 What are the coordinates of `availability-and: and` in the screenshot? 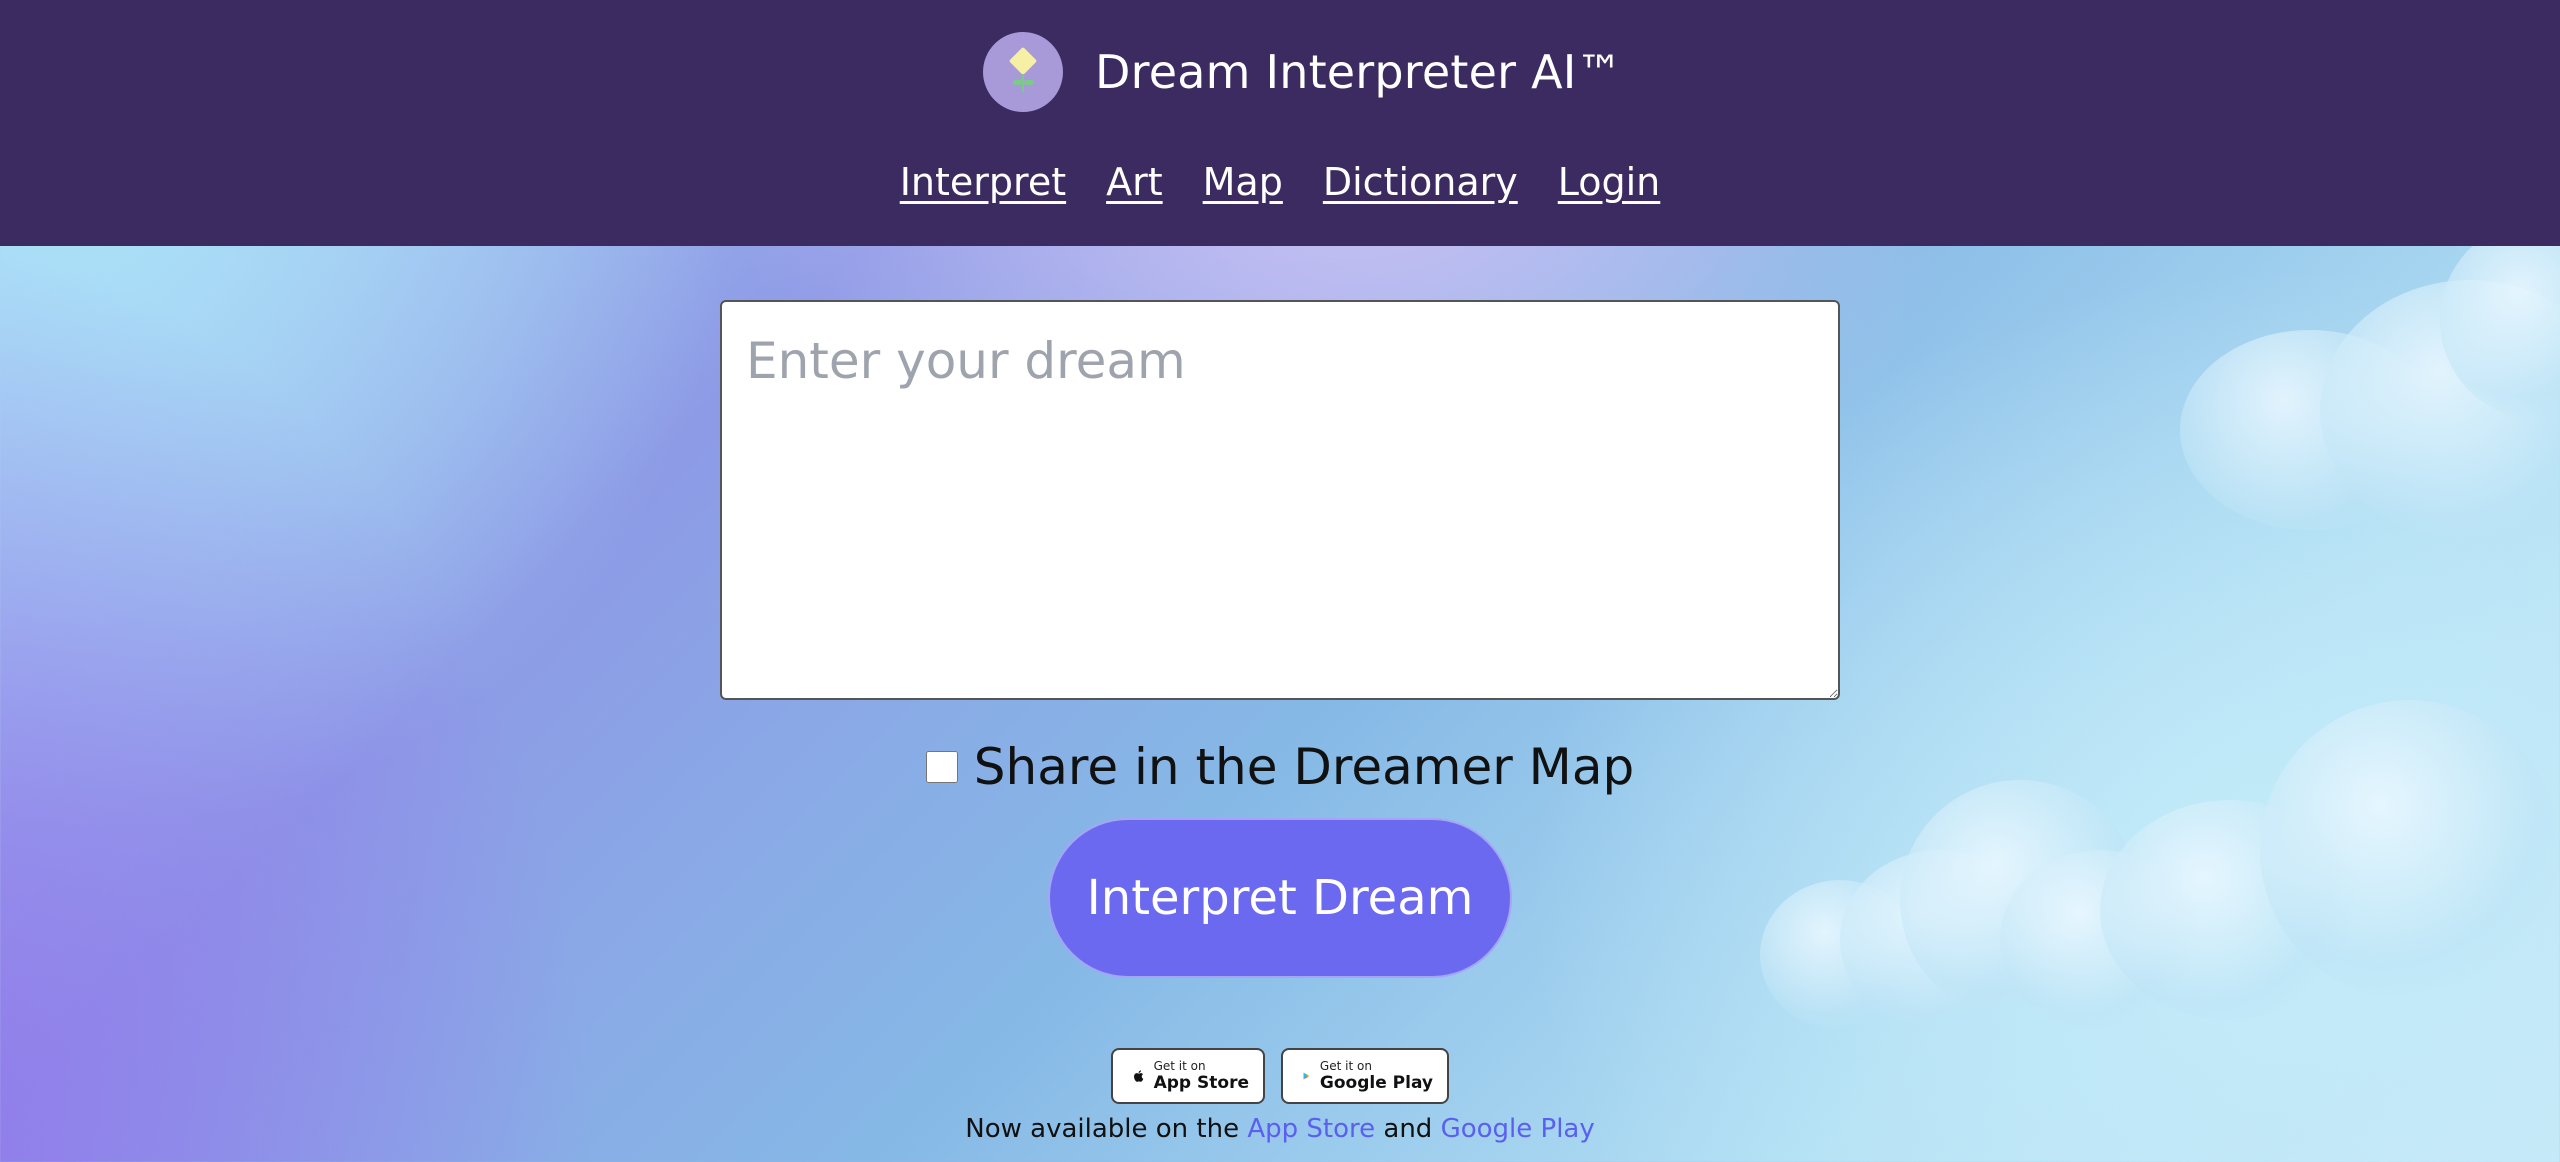 It's located at (1408, 1129).